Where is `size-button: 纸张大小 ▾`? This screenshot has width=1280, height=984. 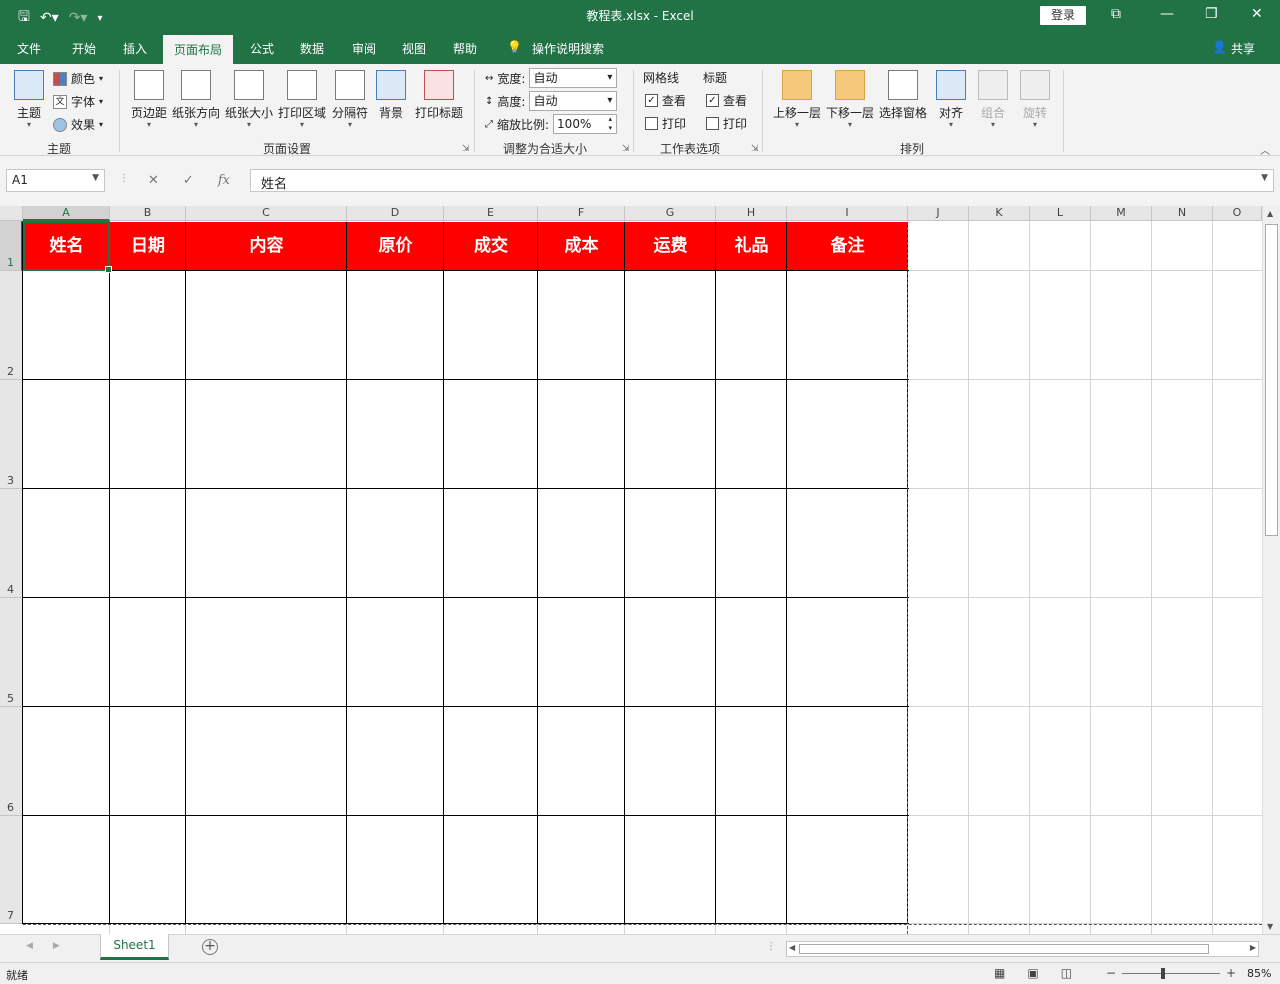 size-button: 纸张大小 ▾ is located at coordinates (249, 99).